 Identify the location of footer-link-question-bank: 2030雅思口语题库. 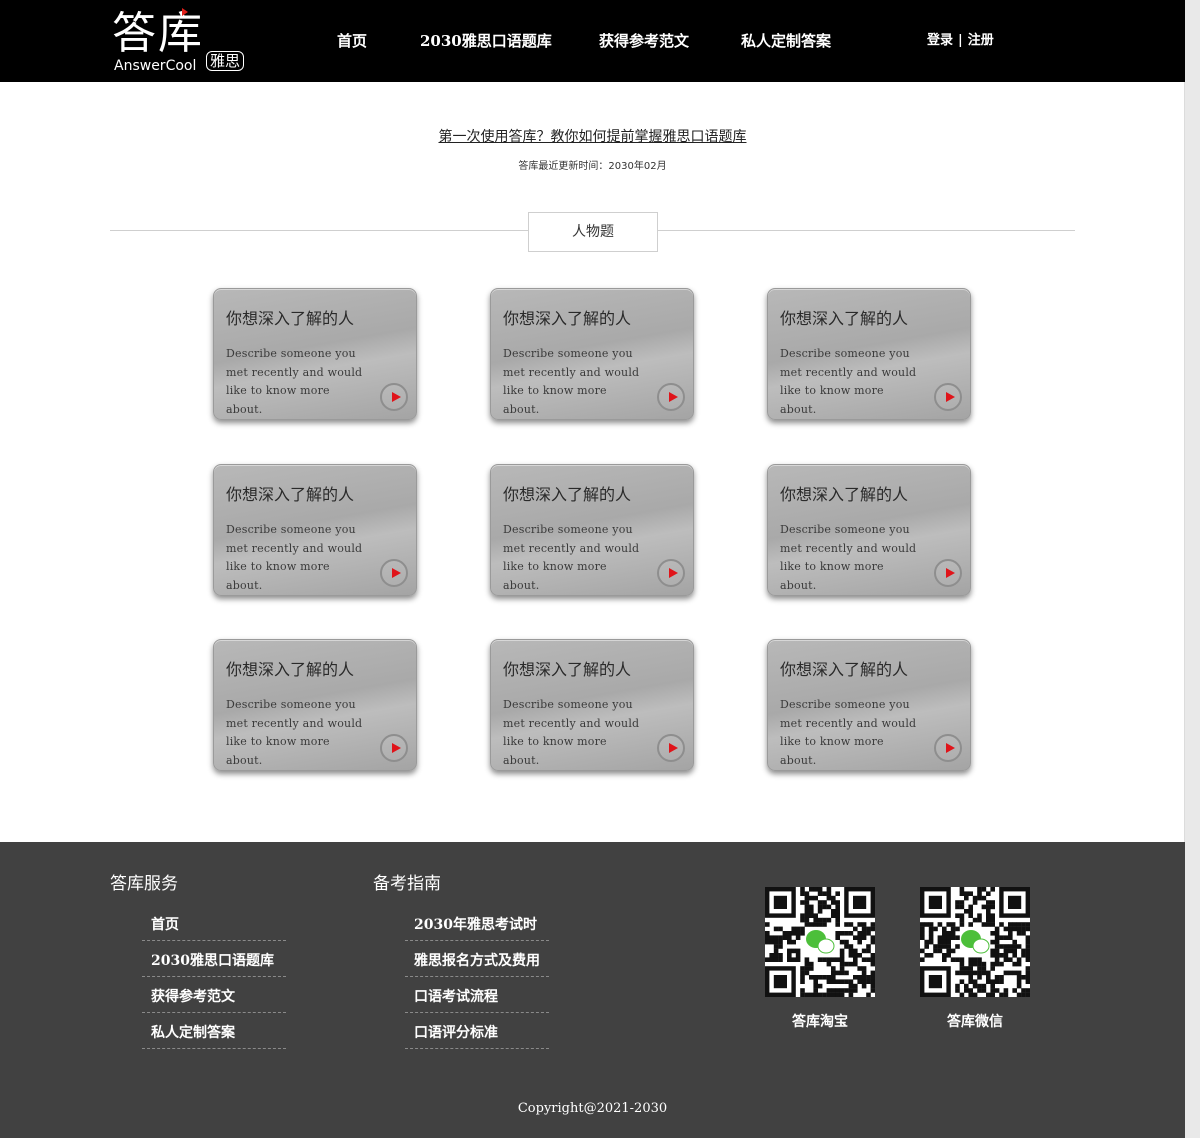
(214, 959).